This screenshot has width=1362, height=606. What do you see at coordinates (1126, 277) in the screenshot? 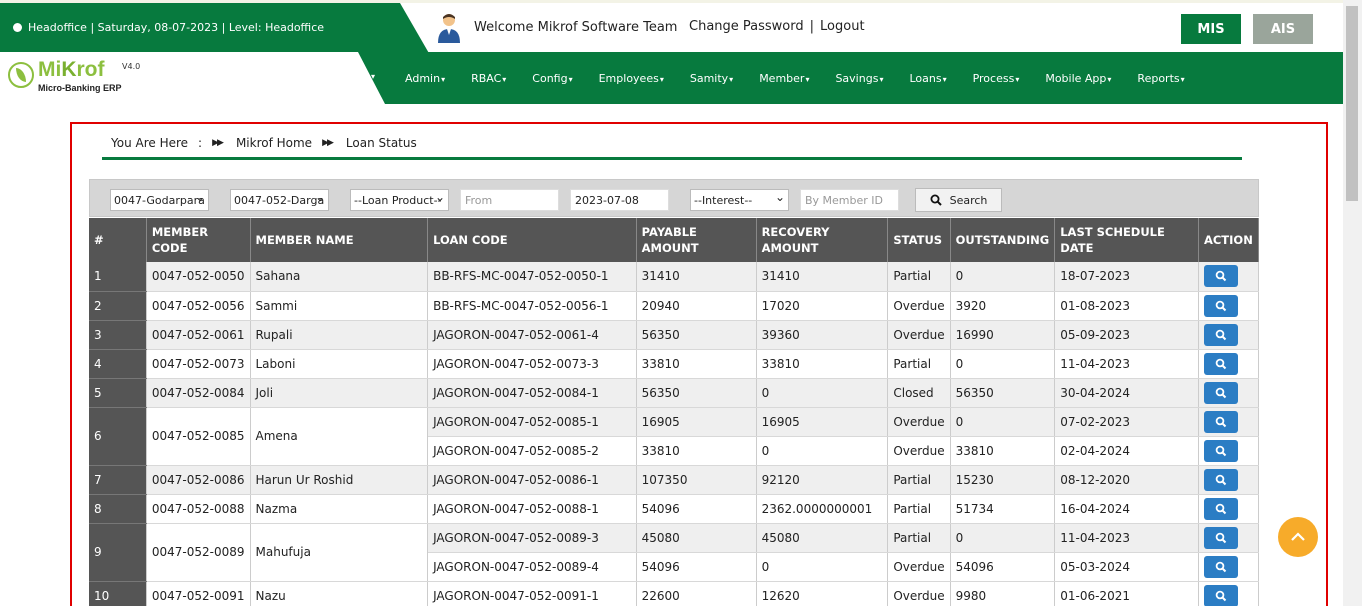
I see `last-schedule-date-cell: 18-07-2023` at bounding box center [1126, 277].